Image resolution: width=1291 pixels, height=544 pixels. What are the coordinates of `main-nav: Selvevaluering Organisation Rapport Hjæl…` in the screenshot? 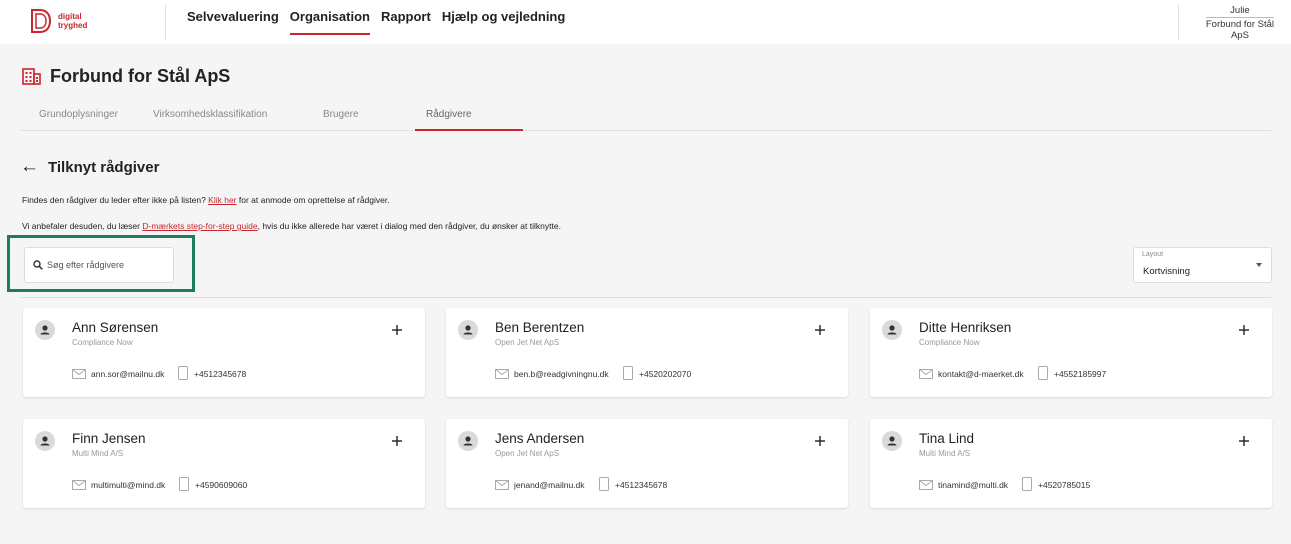 It's located at (381, 22).